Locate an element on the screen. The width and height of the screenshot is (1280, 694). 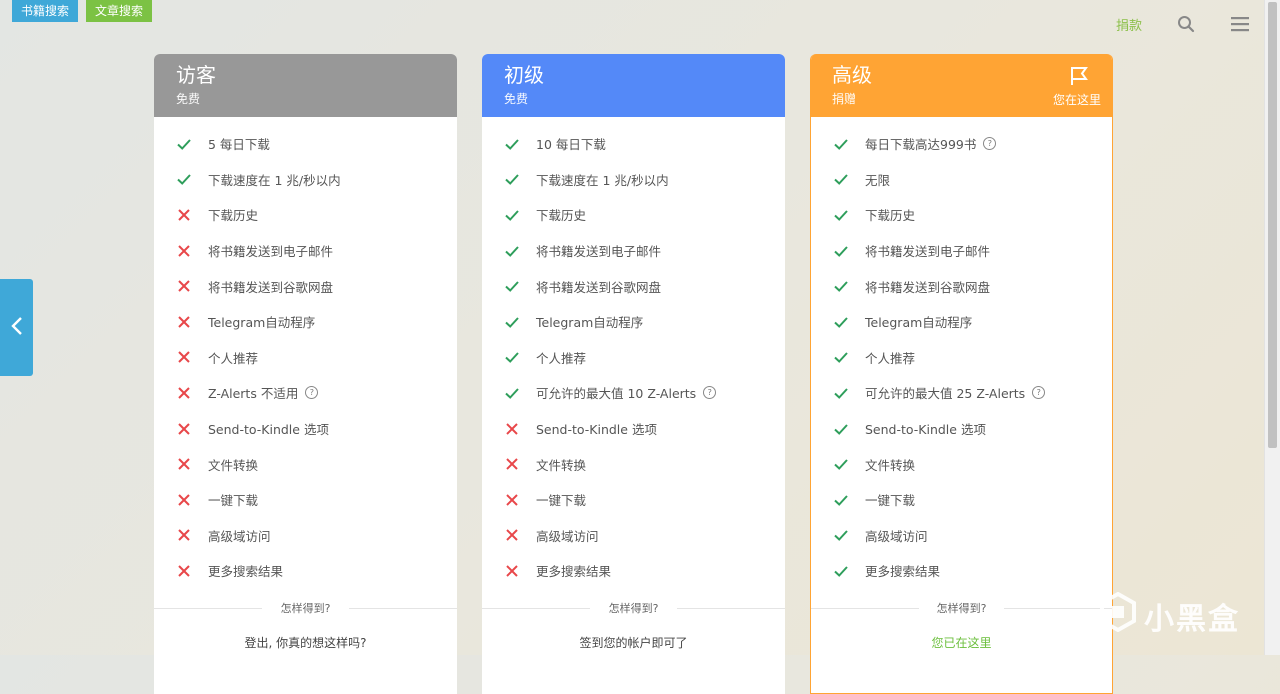
feature-text: 一键下载 is located at coordinates (890, 501).